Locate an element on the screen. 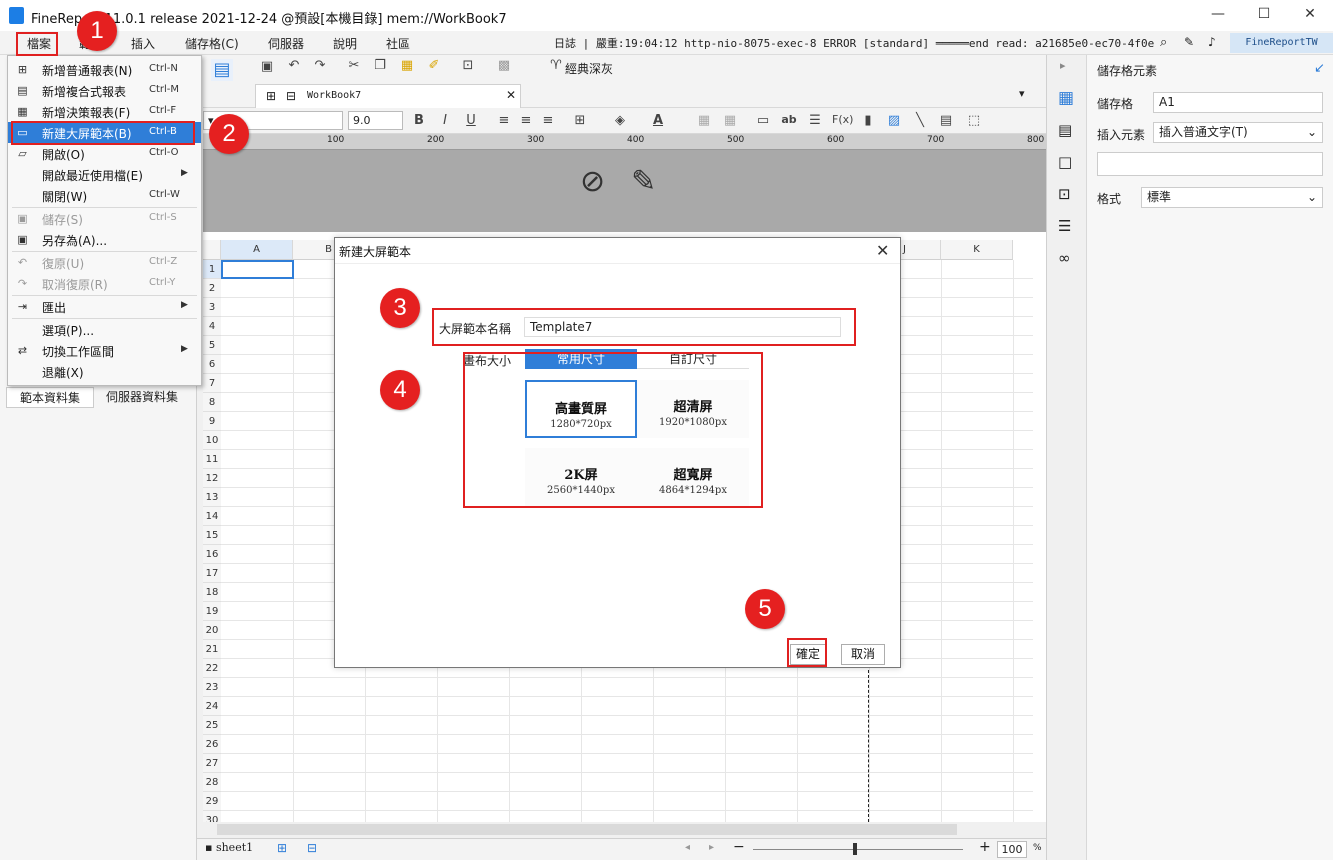  row-header: 25 is located at coordinates (212, 725).